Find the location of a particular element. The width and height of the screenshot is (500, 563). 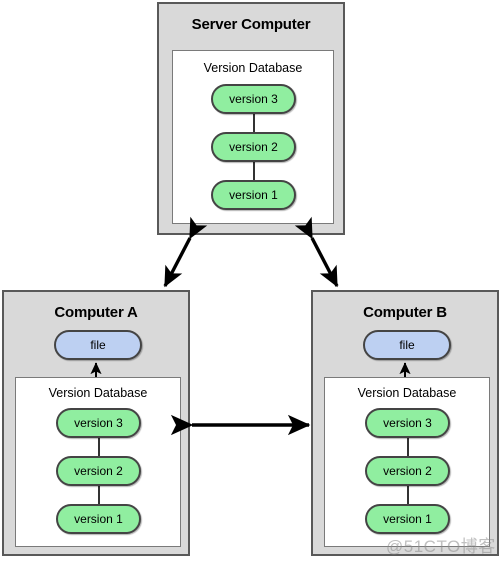

computer-a-file: file is located at coordinates (98, 345).